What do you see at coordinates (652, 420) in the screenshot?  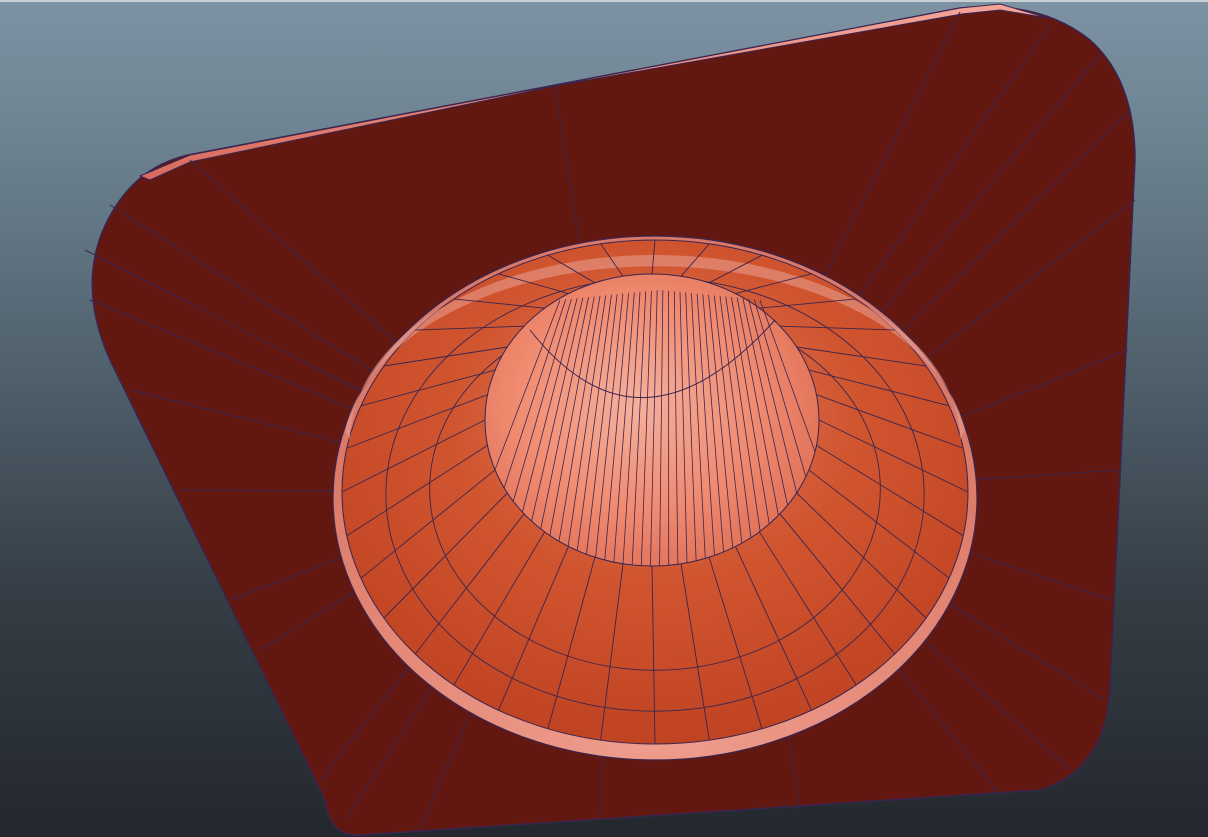 I see `dome` at bounding box center [652, 420].